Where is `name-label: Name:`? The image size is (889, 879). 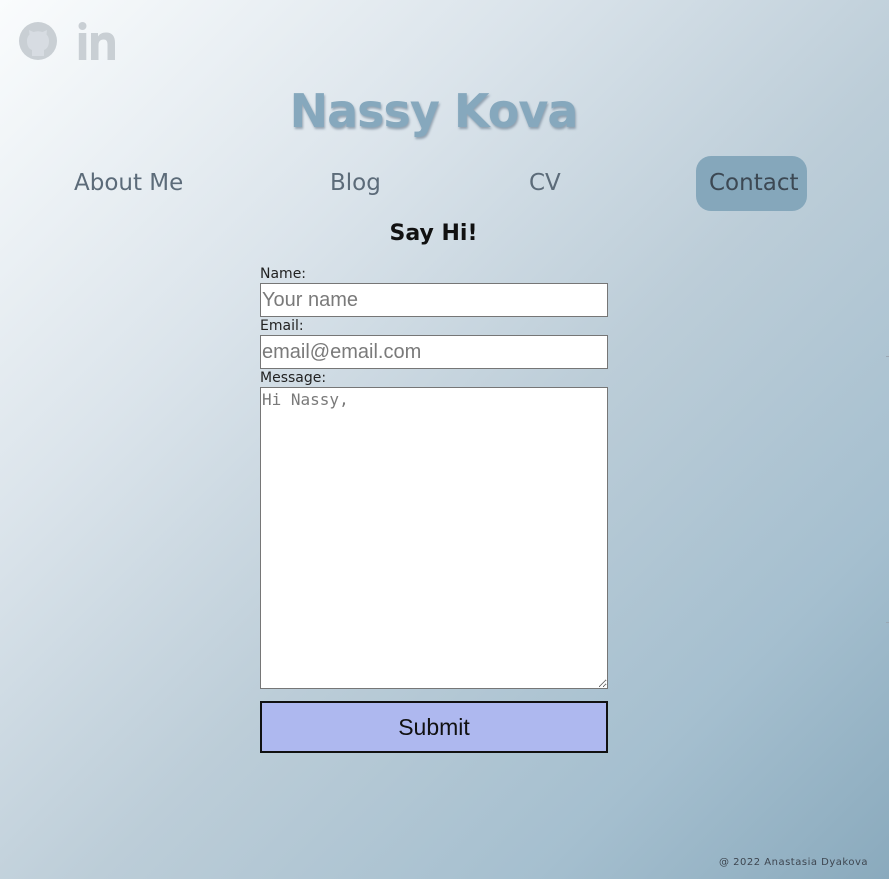
name-label: Name: is located at coordinates (283, 274).